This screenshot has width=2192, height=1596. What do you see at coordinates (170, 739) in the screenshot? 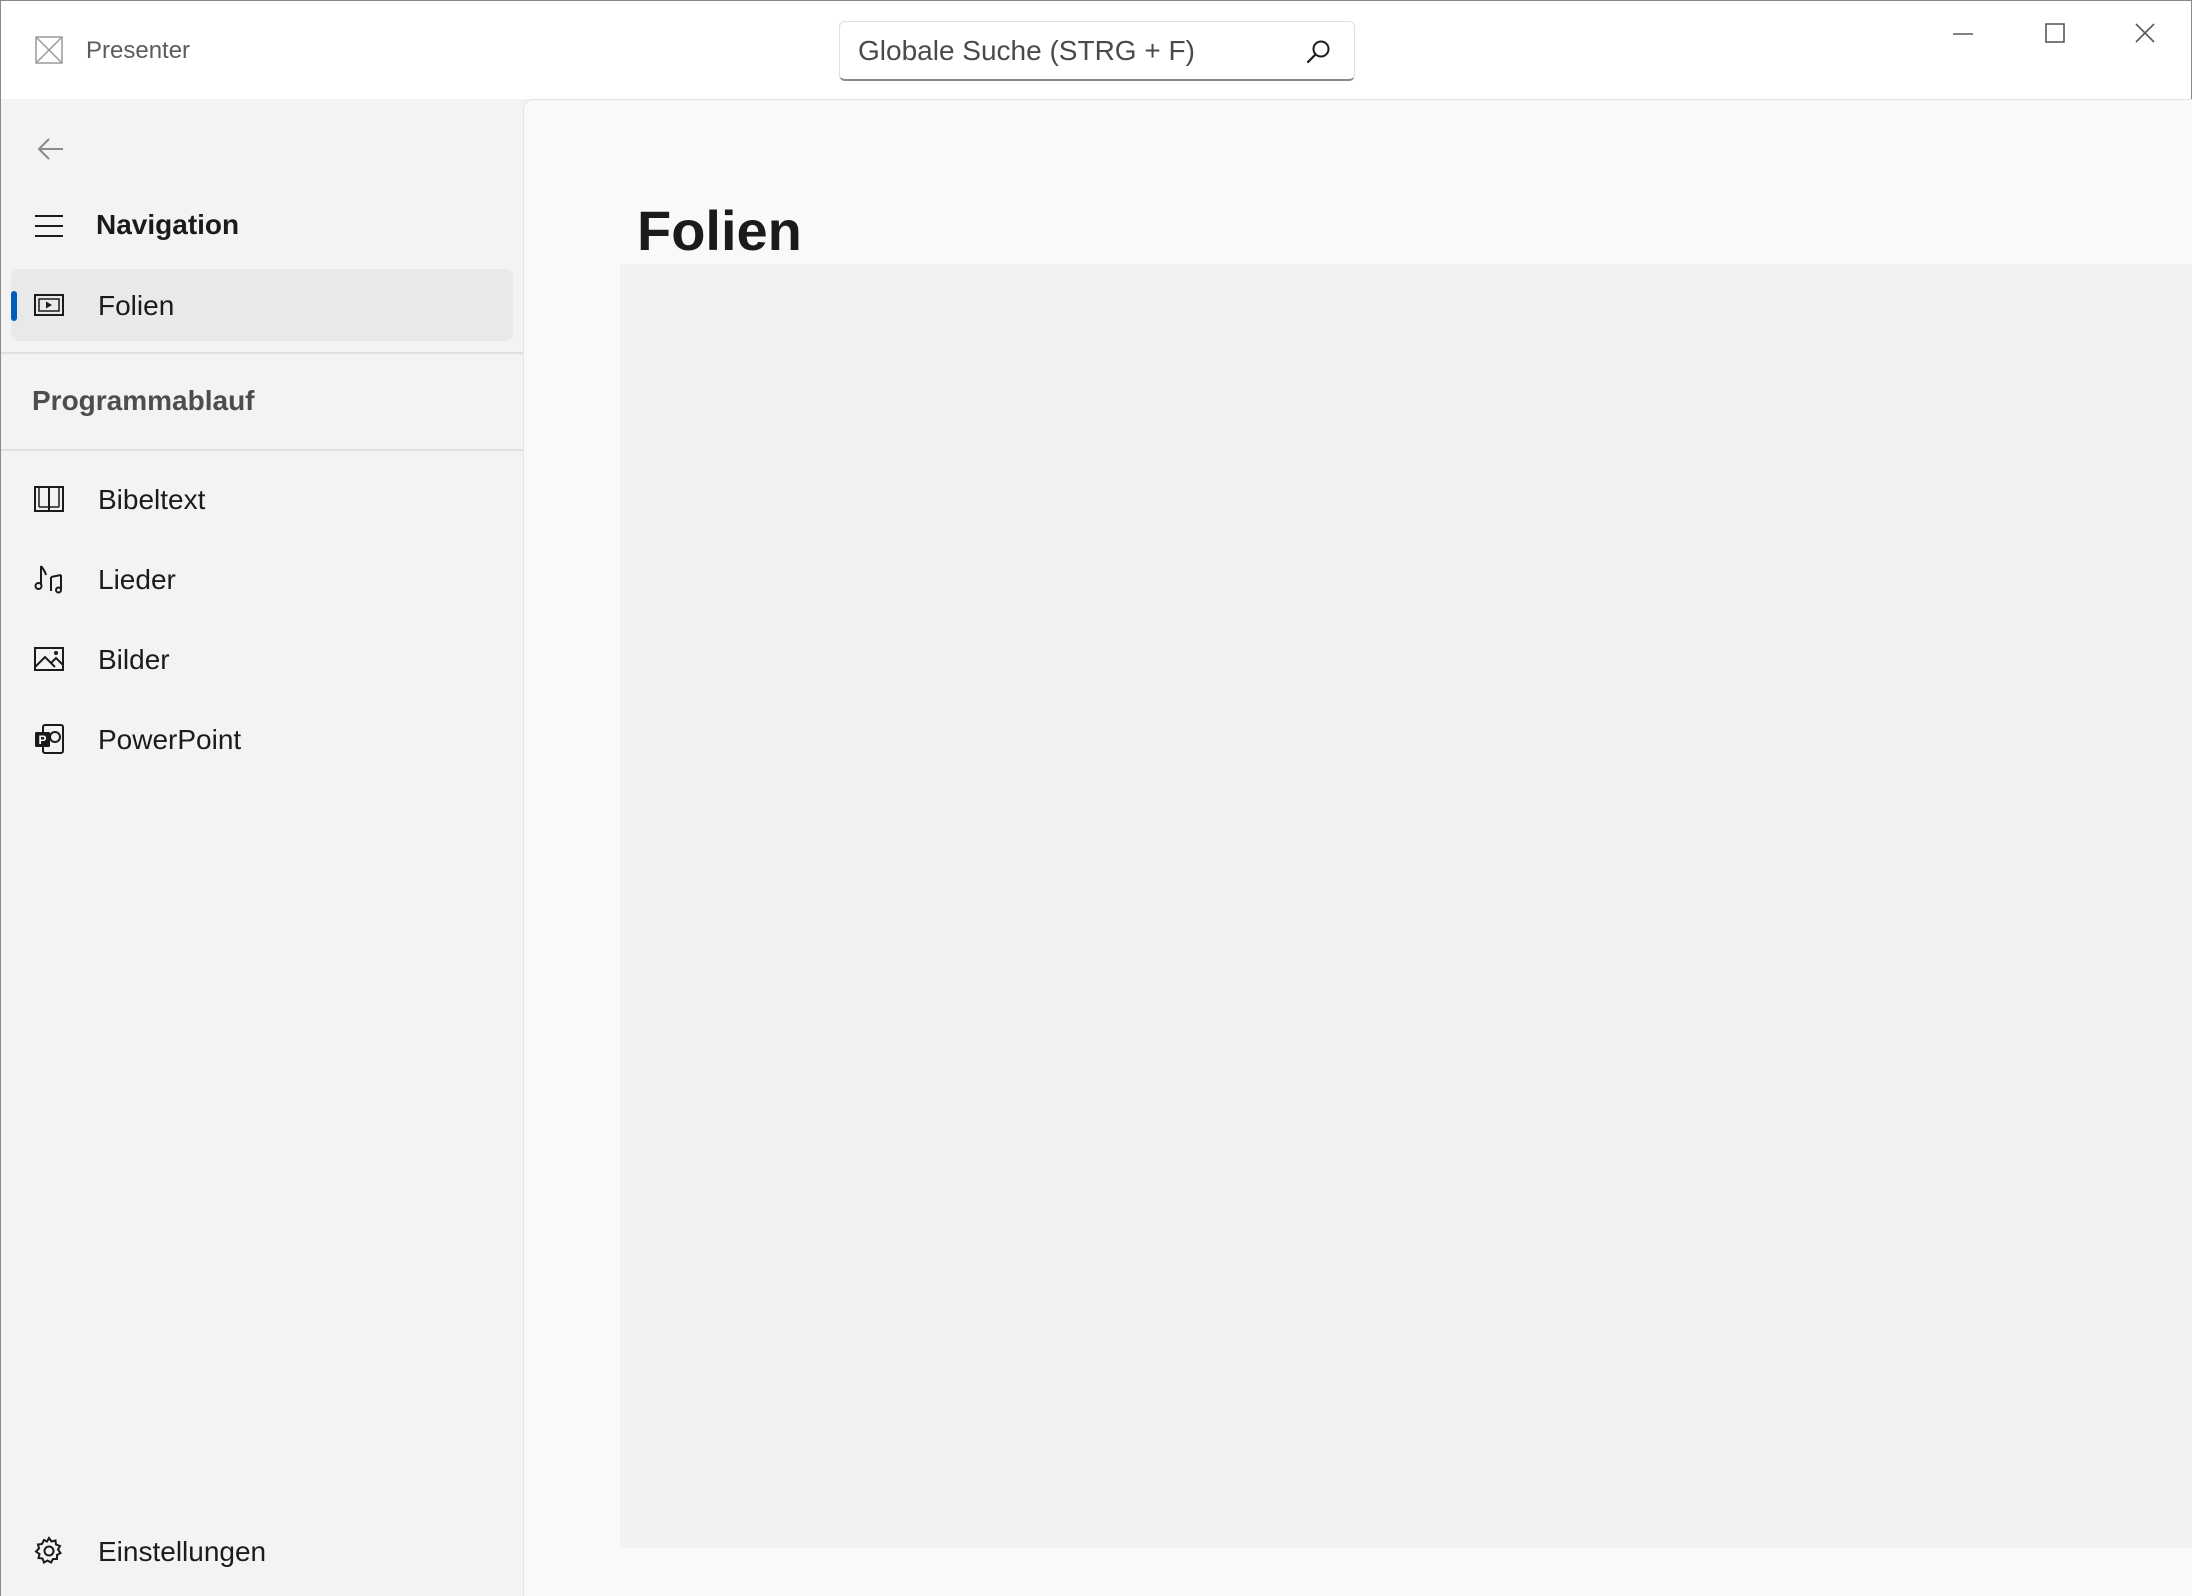
I see `nav-item-label: PowerPoint` at bounding box center [170, 739].